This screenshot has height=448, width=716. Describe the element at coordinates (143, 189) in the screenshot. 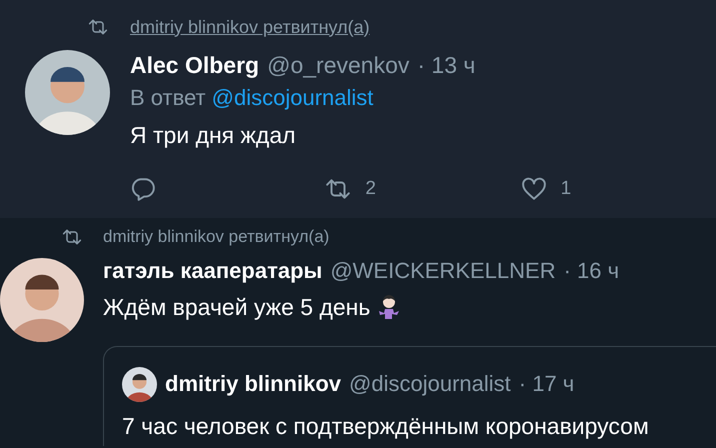

I see `comment-icon` at that location.